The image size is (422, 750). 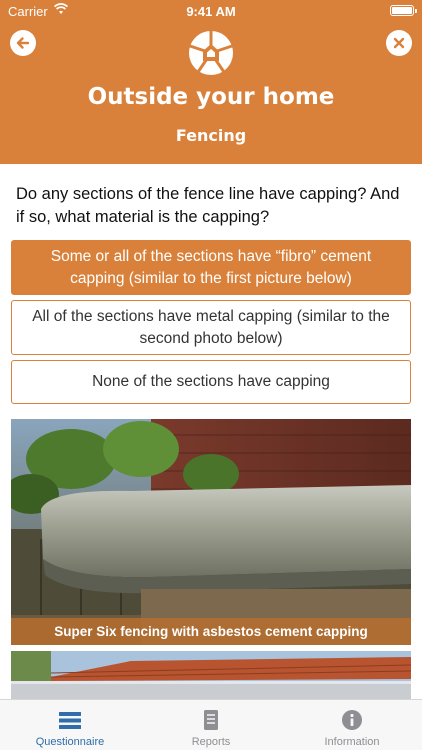 I want to click on home-logo-icon, so click(x=211, y=52).